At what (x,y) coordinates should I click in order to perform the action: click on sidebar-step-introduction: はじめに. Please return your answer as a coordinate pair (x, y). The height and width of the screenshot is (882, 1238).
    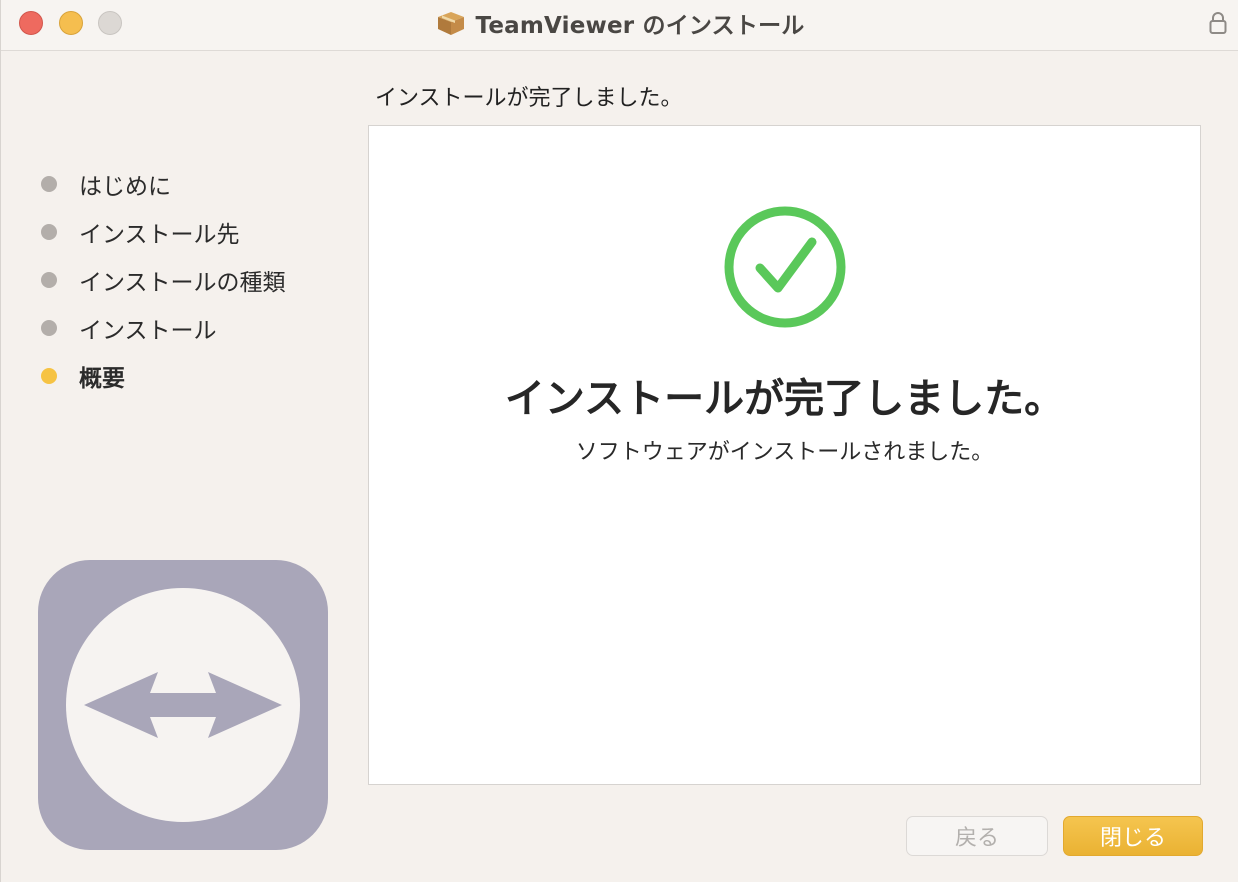
    Looking at the image, I should click on (163, 184).